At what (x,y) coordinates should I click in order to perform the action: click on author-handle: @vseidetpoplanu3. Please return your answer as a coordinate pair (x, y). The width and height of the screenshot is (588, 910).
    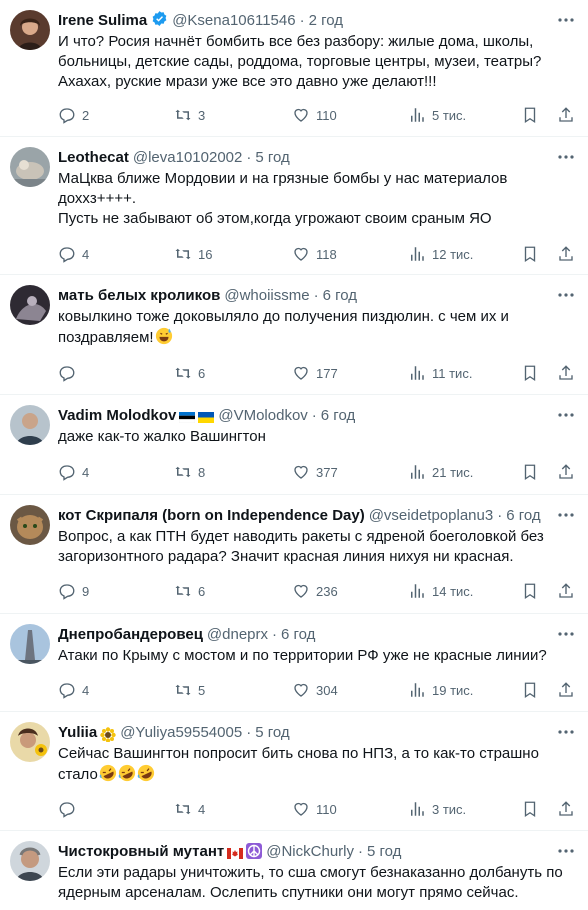
    Looking at the image, I should click on (431, 515).